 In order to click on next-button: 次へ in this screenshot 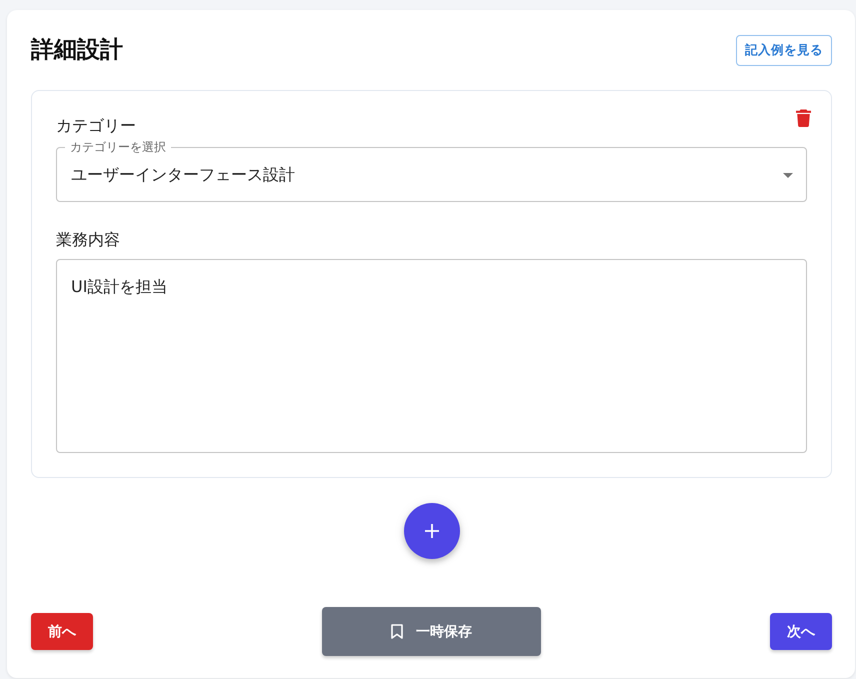, I will do `click(801, 631)`.